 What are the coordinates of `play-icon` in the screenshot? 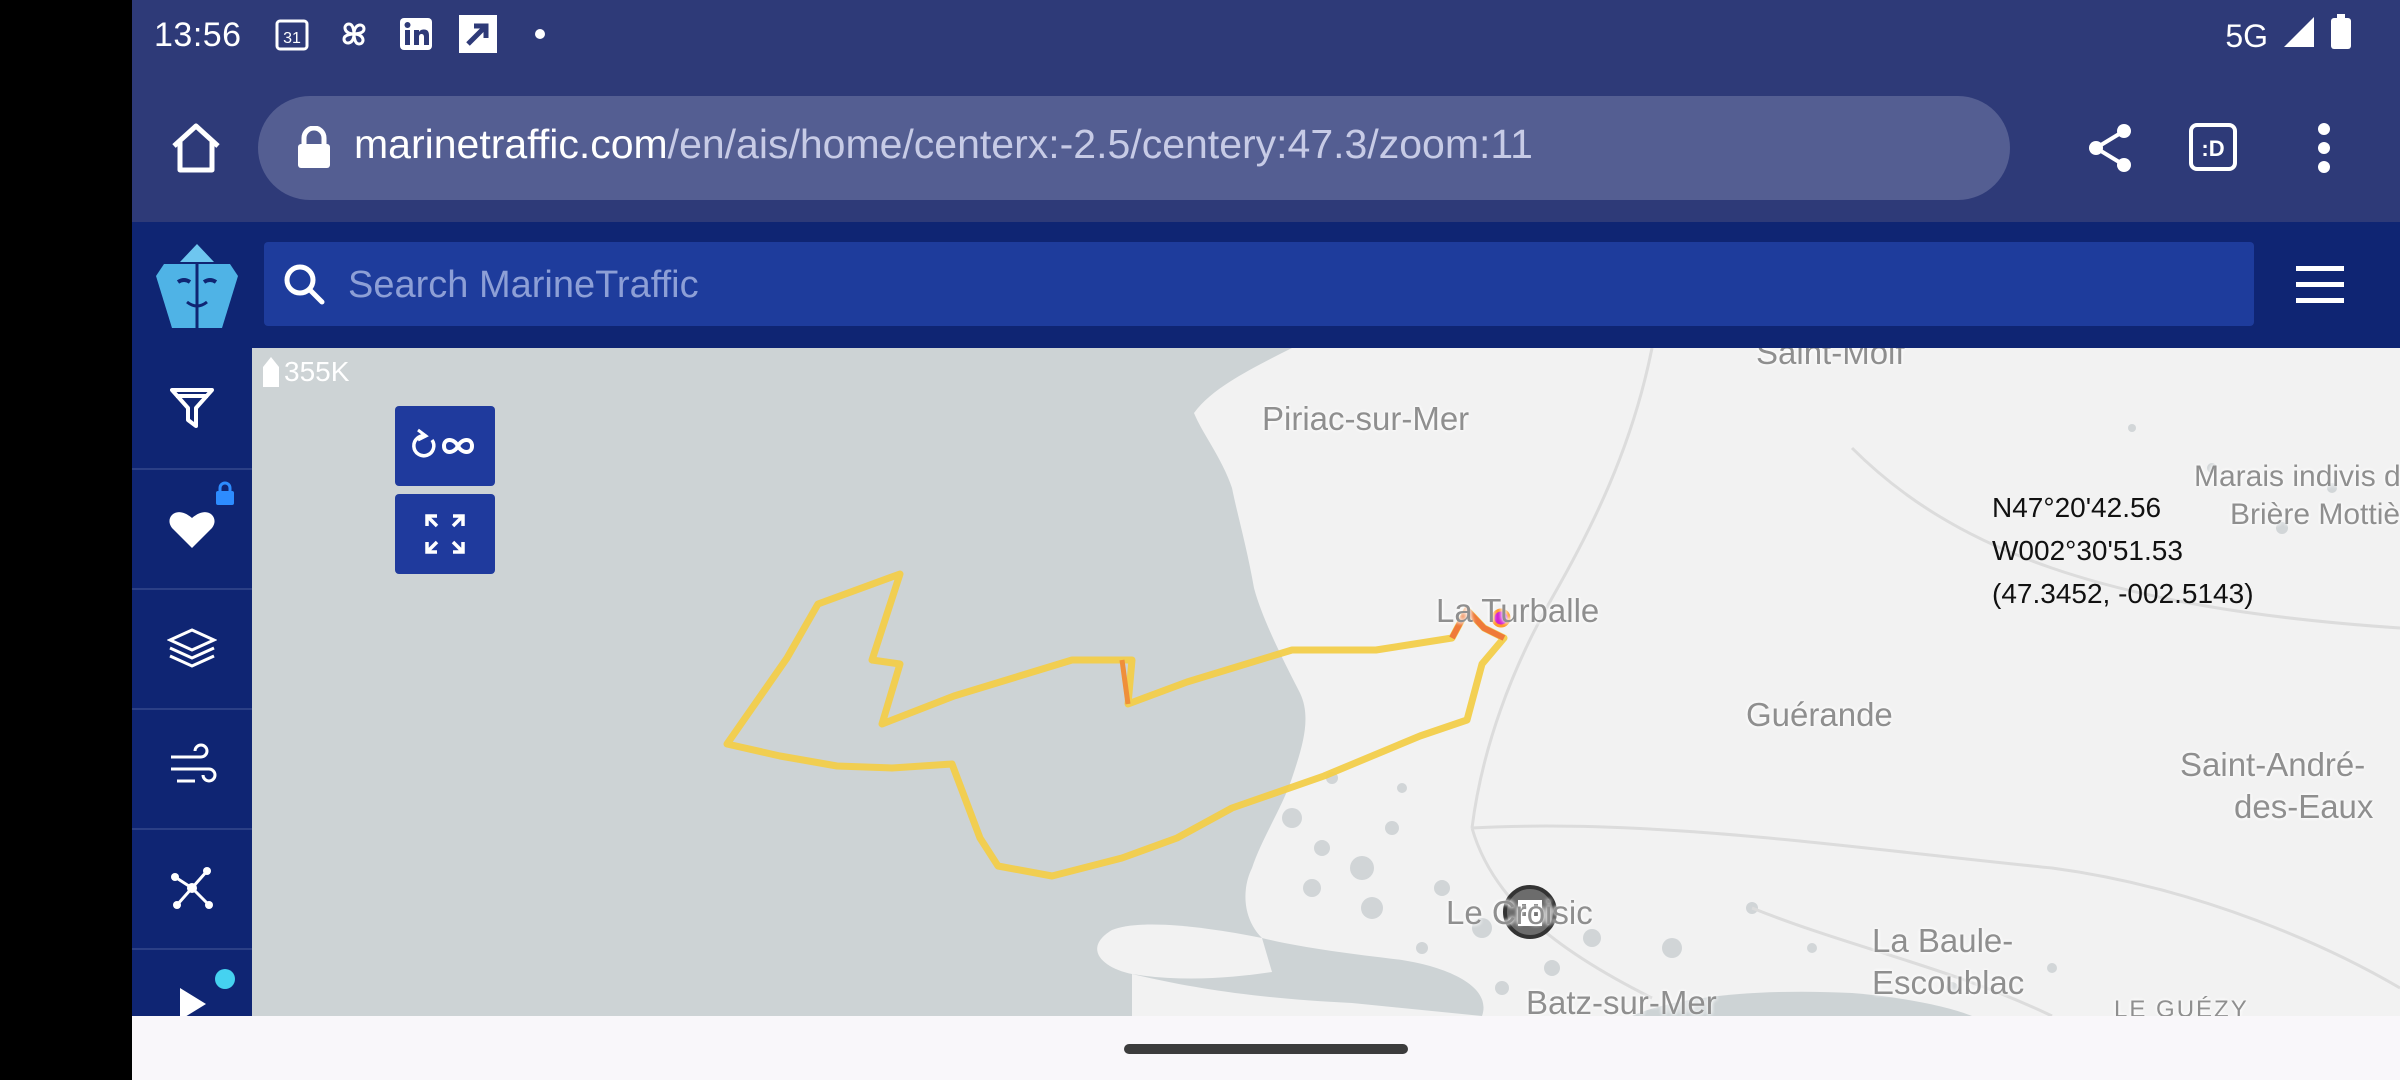 It's located at (193, 1002).